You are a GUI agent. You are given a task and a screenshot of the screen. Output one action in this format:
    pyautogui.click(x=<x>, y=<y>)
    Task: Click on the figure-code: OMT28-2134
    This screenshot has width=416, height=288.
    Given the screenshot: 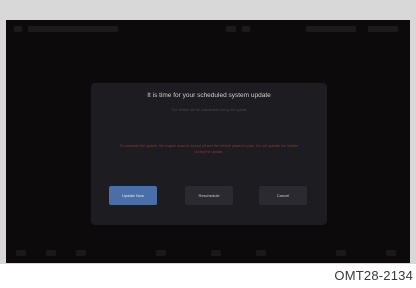 What is the action you would take?
    pyautogui.click(x=373, y=275)
    